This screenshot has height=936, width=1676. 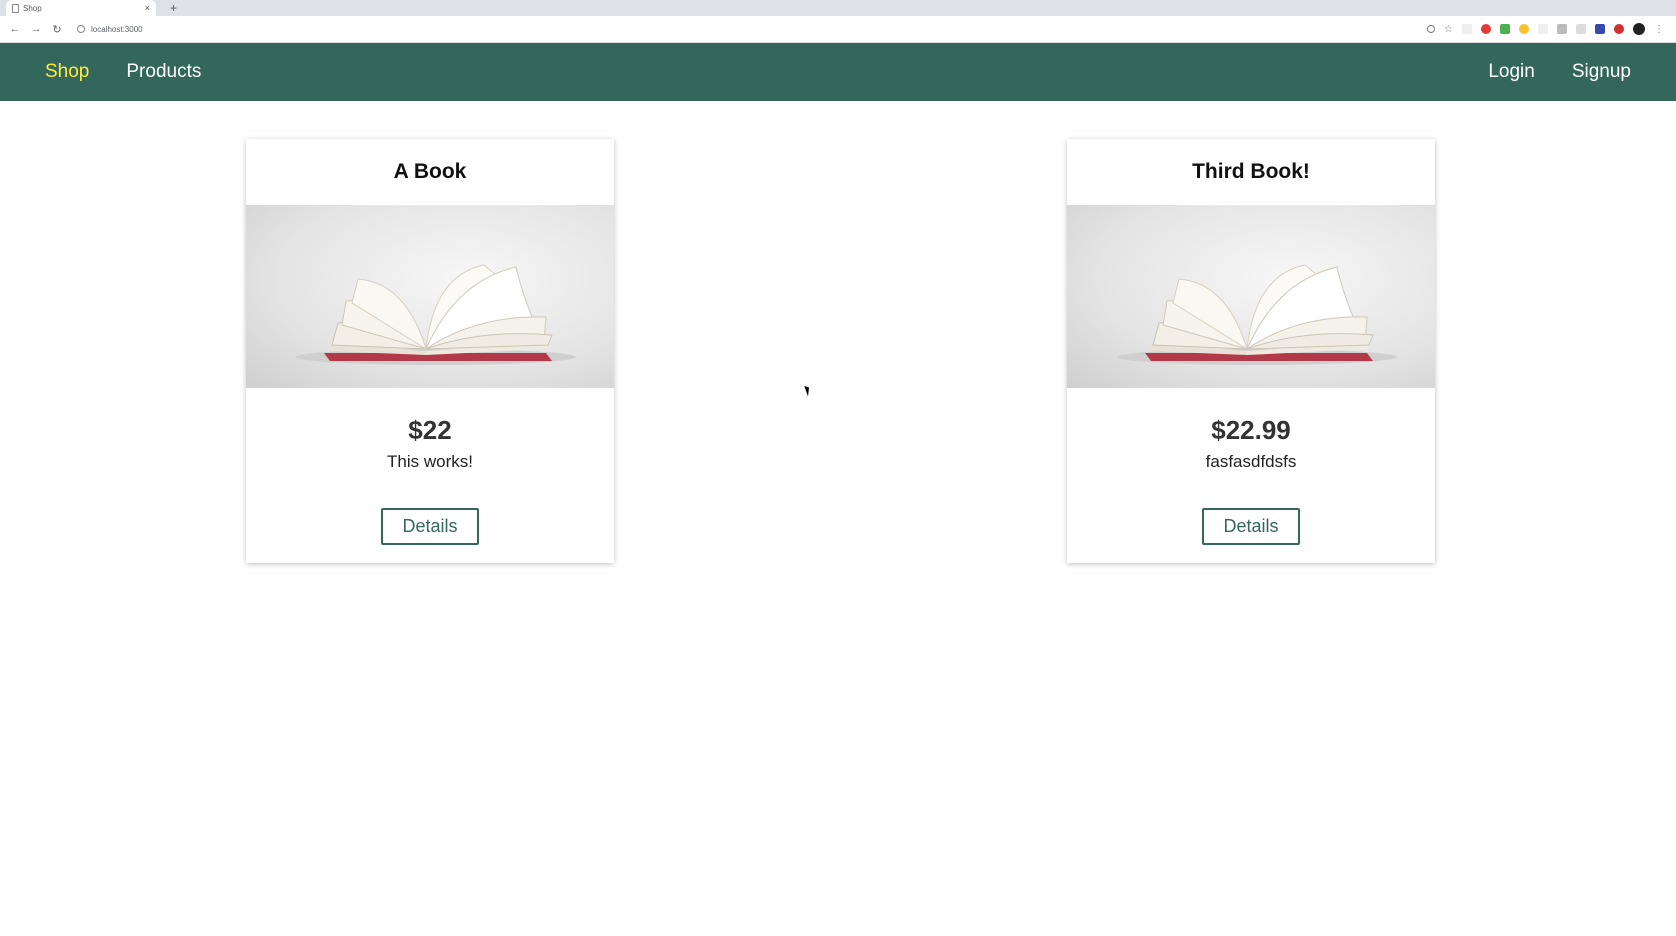 I want to click on address-bar: localhost:3000, so click(x=748, y=29).